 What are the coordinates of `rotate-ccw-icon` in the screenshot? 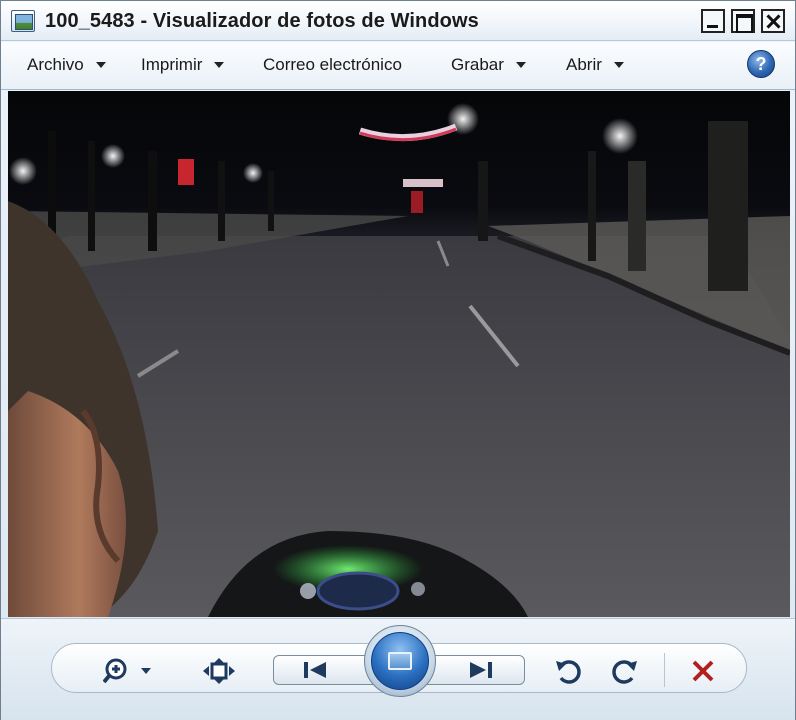 It's located at (568, 672).